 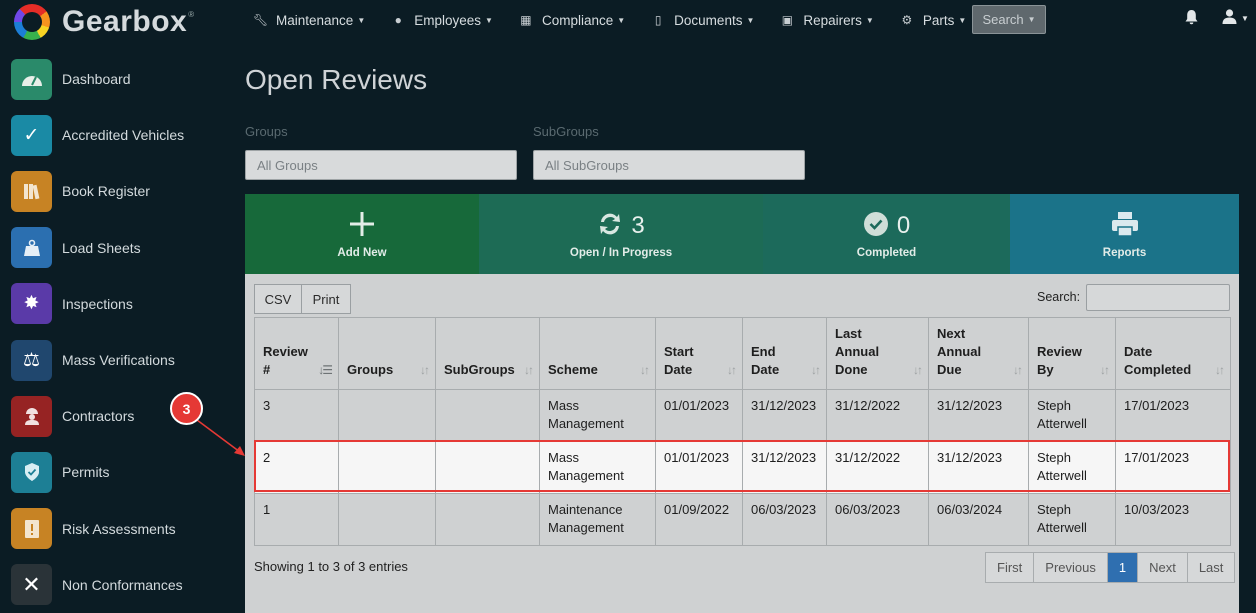 I want to click on tile-open-in-progress: 3 Open / In Progress, so click(x=621, y=234).